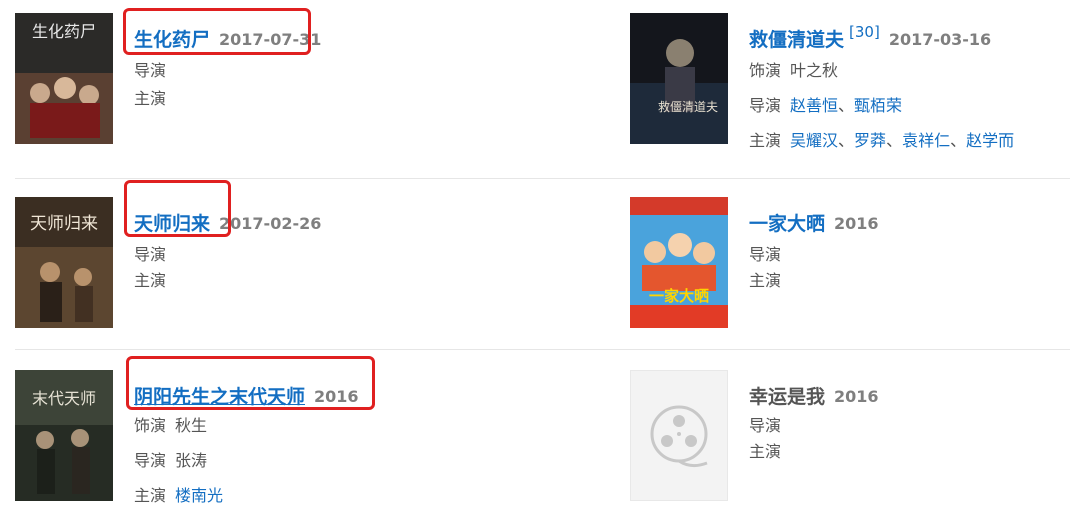 This screenshot has width=1070, height=520. Describe the element at coordinates (796, 40) in the screenshot. I see `movie-title-link: 救僵清道夫` at that location.